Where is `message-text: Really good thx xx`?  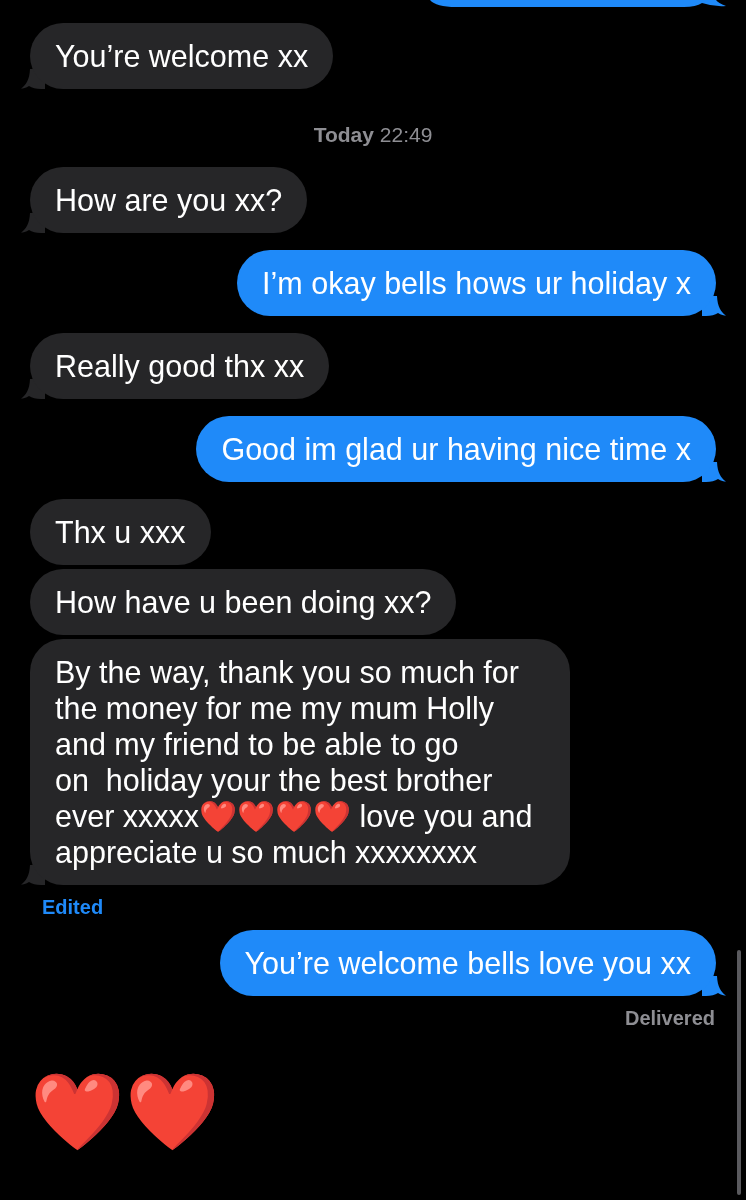 message-text: Really good thx xx is located at coordinates (180, 366).